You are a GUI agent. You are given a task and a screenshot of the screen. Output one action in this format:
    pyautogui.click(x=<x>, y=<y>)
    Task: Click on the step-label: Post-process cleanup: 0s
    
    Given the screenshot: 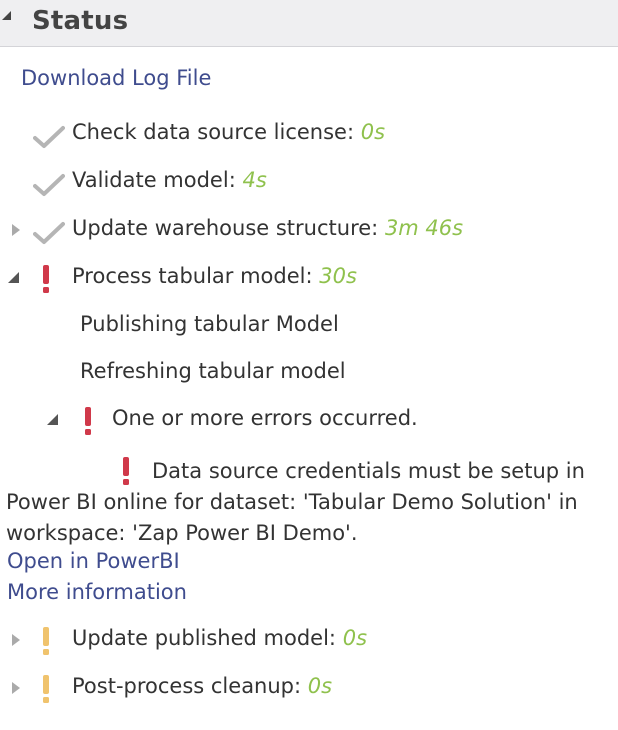 What is the action you would take?
    pyautogui.click(x=202, y=686)
    